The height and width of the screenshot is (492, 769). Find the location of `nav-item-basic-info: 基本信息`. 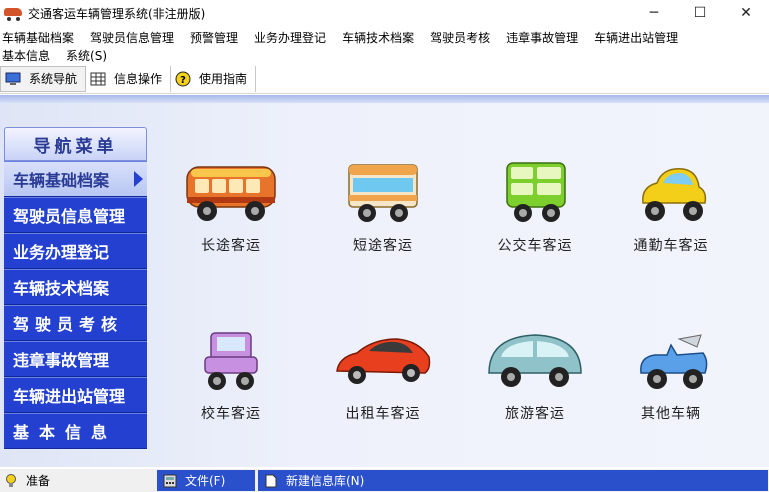

nav-item-basic-info: 基本信息 is located at coordinates (75, 431).